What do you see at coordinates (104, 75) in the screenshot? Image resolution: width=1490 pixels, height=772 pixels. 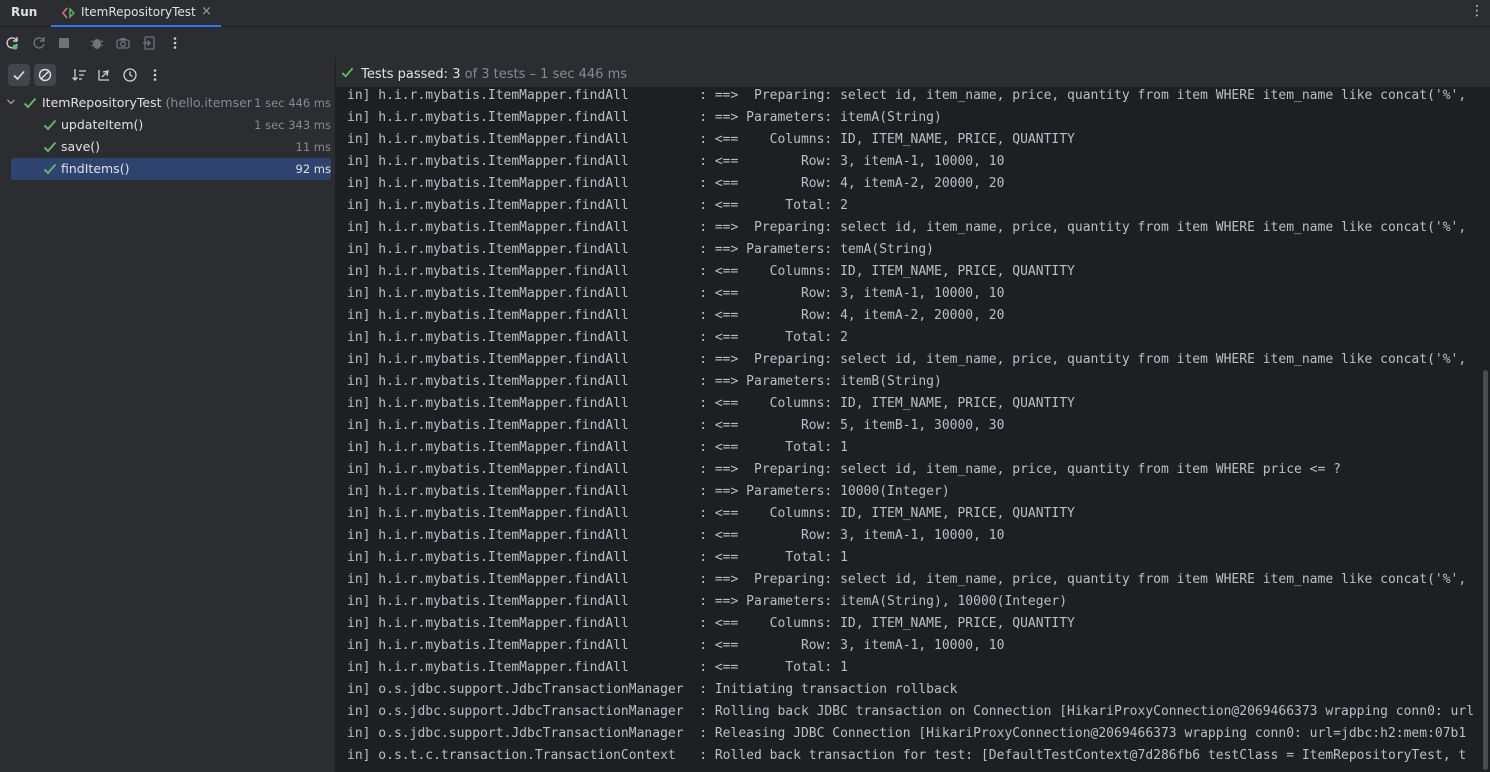 I see `collapse-icon` at bounding box center [104, 75].